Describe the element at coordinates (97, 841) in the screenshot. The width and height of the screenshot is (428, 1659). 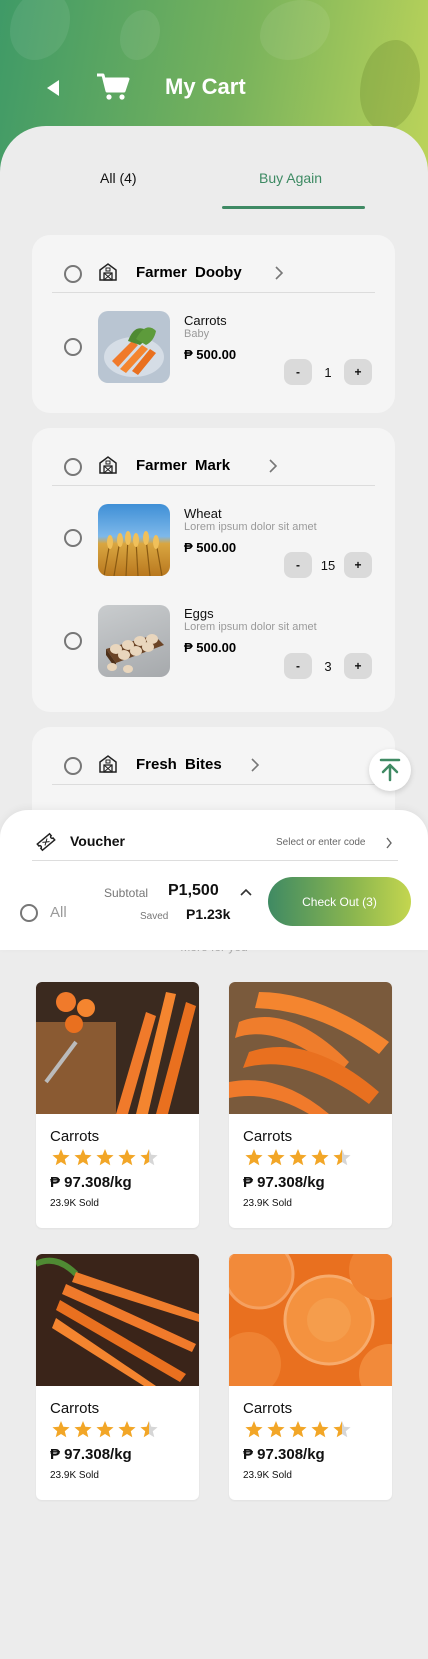
I see `voucher-label: Voucher` at that location.